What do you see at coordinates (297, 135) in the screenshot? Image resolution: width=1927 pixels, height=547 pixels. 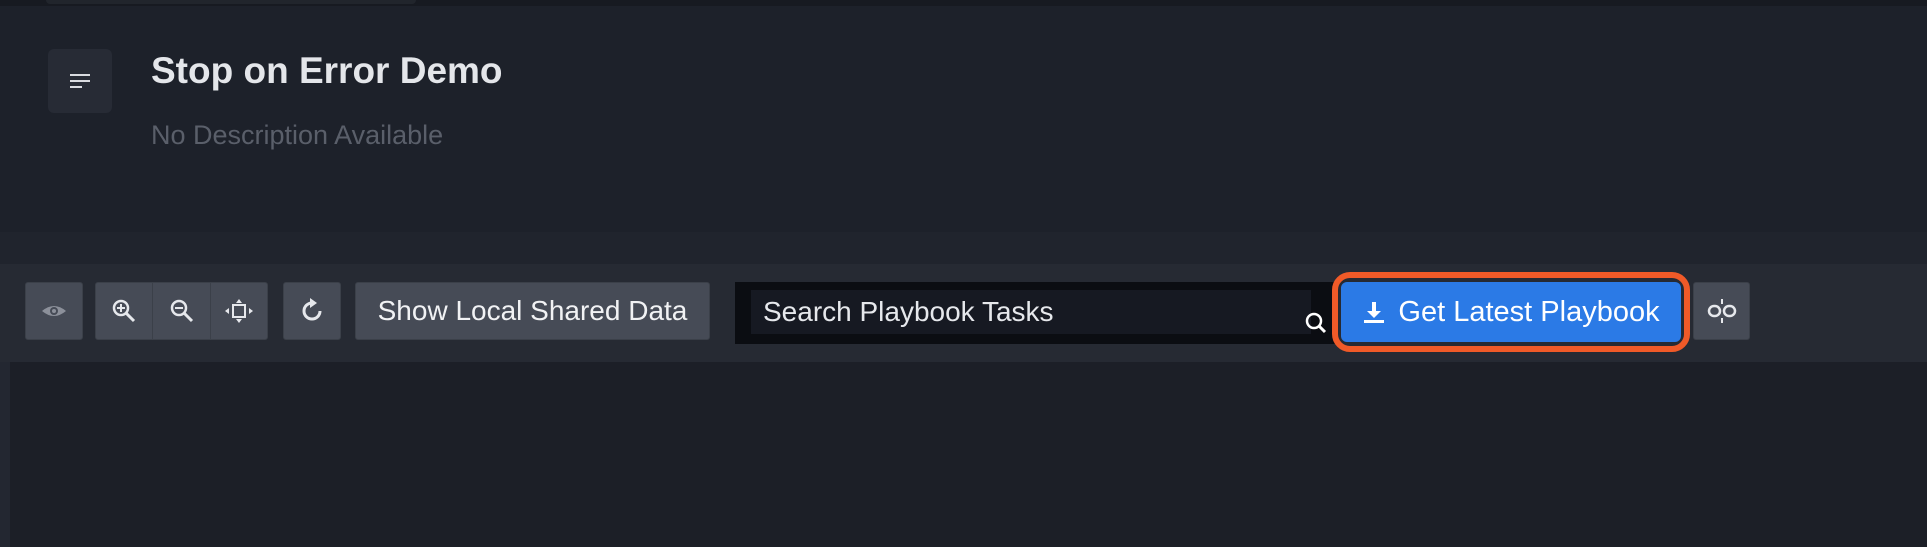 I see `page-description: No Description Available` at bounding box center [297, 135].